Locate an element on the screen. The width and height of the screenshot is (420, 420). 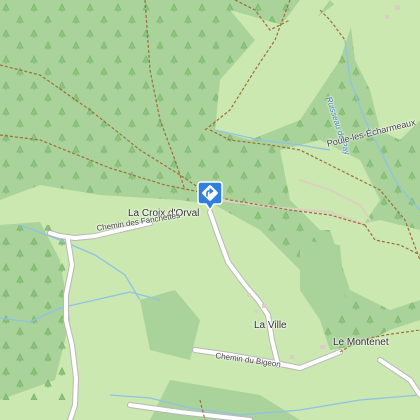
place-label-la-ville: La Ville is located at coordinates (270, 325).